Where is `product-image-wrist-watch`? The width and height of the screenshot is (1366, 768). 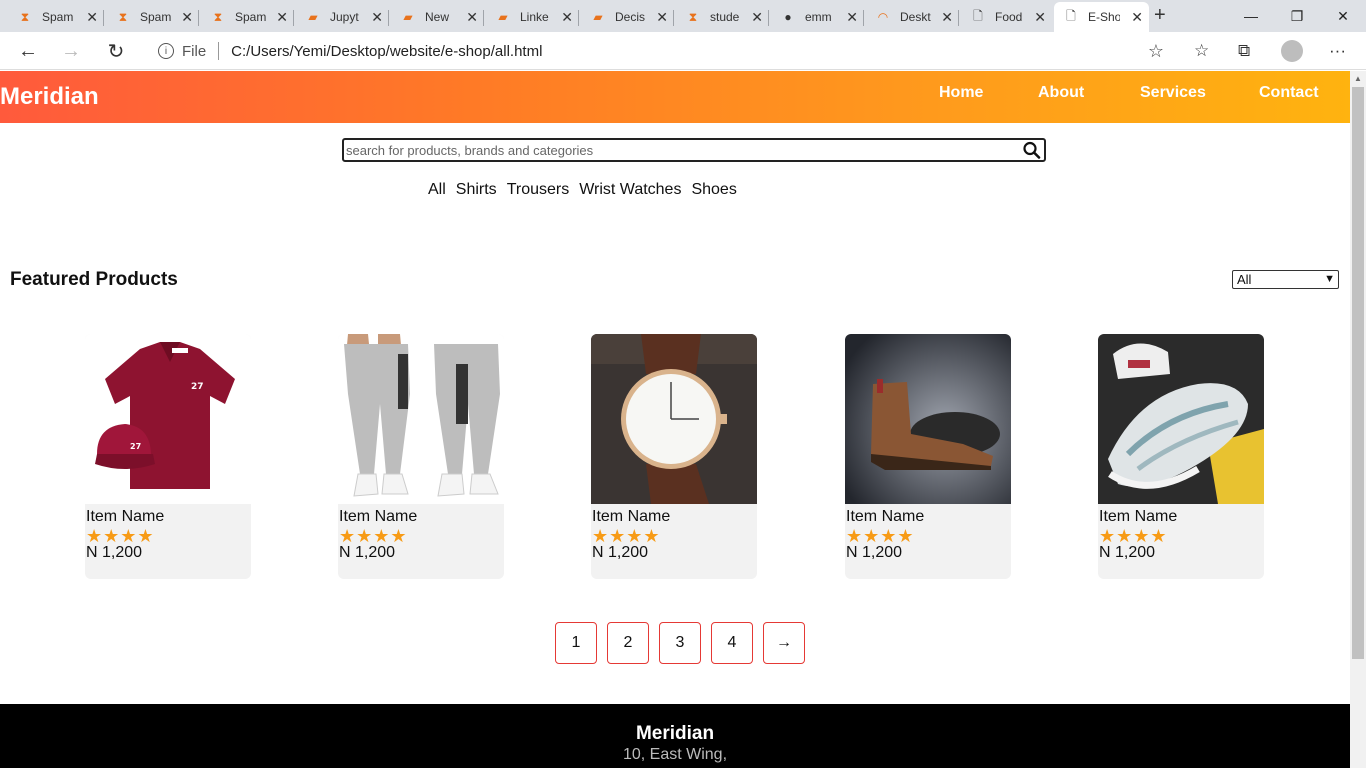 product-image-wrist-watch is located at coordinates (674, 419).